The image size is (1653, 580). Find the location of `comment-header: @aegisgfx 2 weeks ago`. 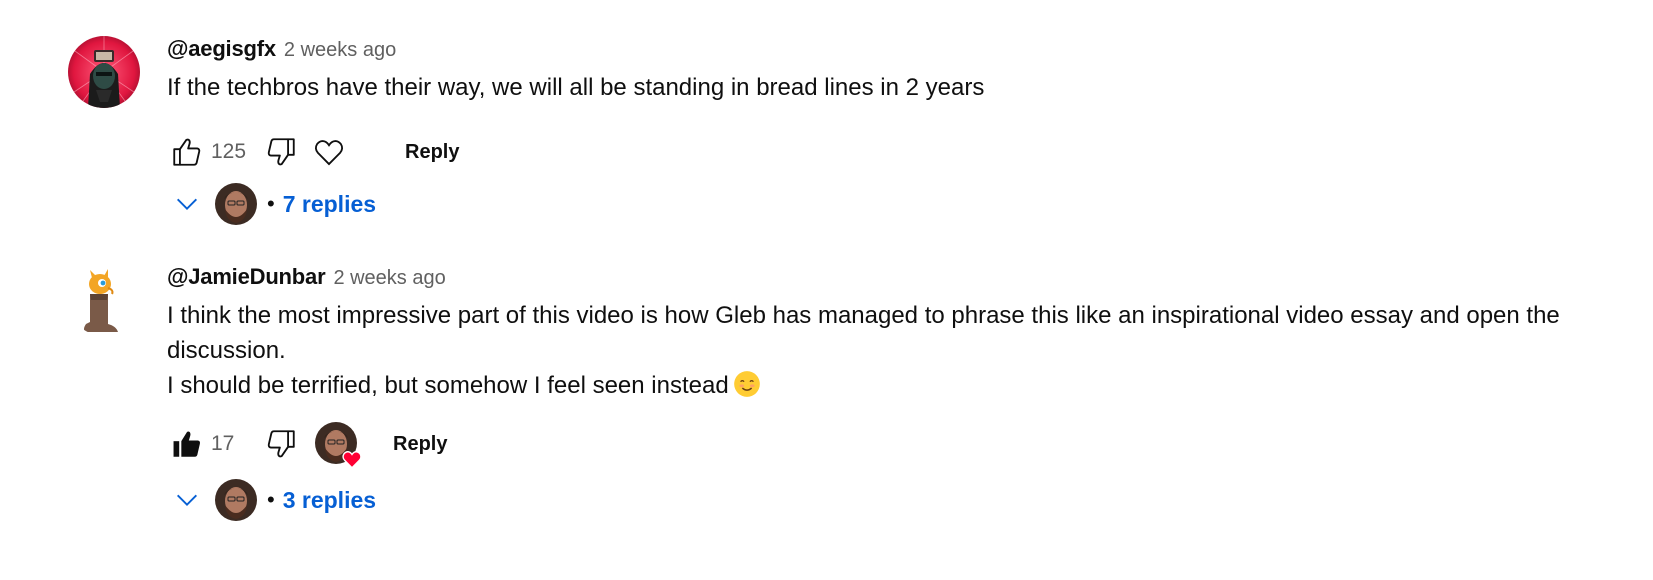

comment-header: @aegisgfx 2 weeks ago is located at coordinates (890, 50).